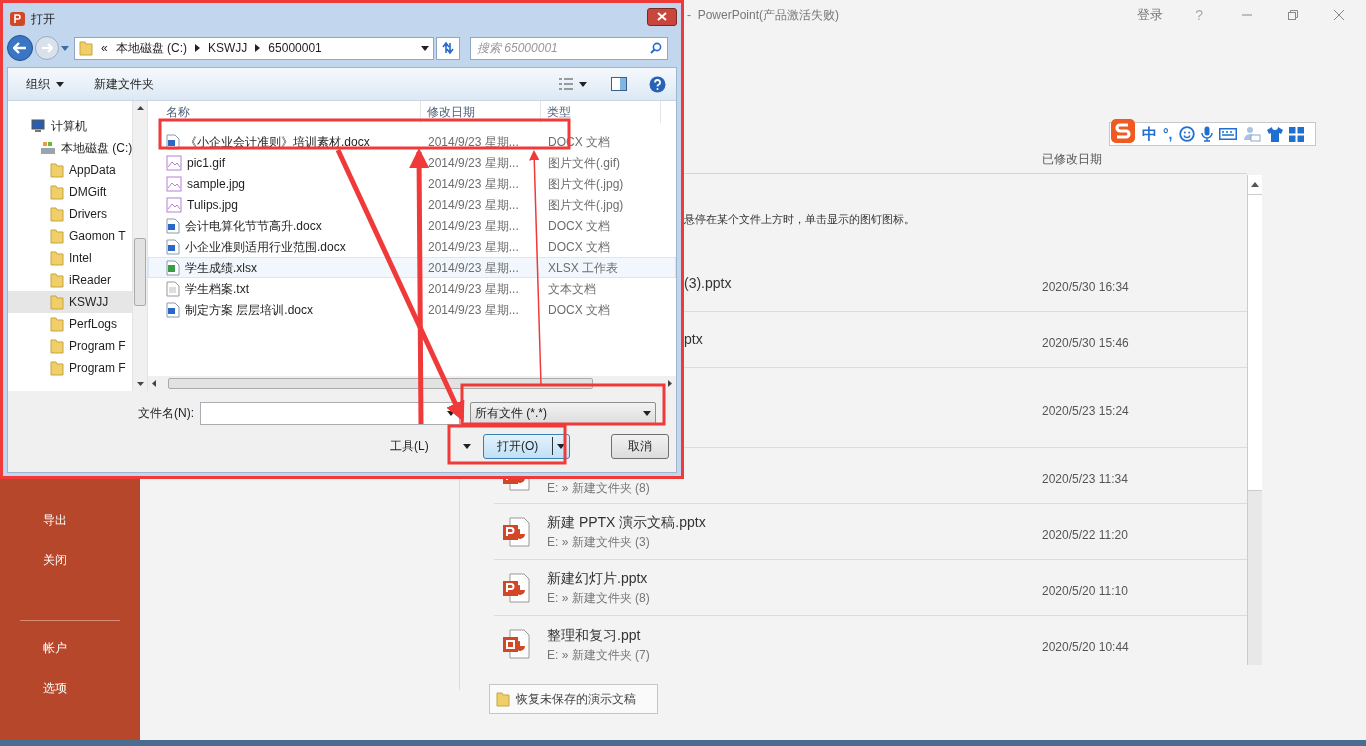  What do you see at coordinates (265, 247) in the screenshot?
I see `file-name: 小企业准则适用行业范围.docx` at bounding box center [265, 247].